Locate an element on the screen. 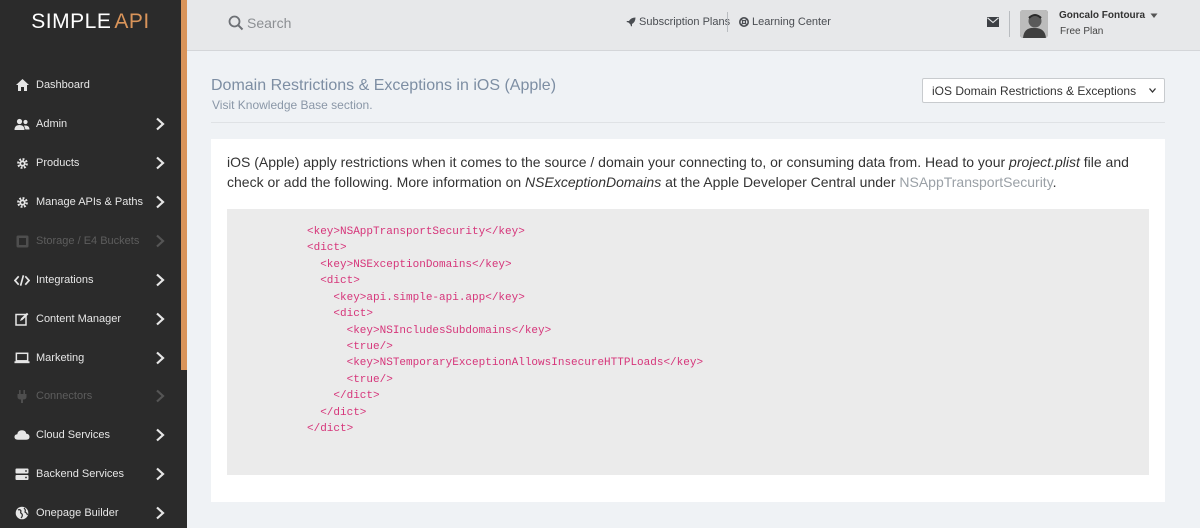 Image resolution: width=1200 pixels, height=528 pixels. envelope-icon is located at coordinates (993, 22).